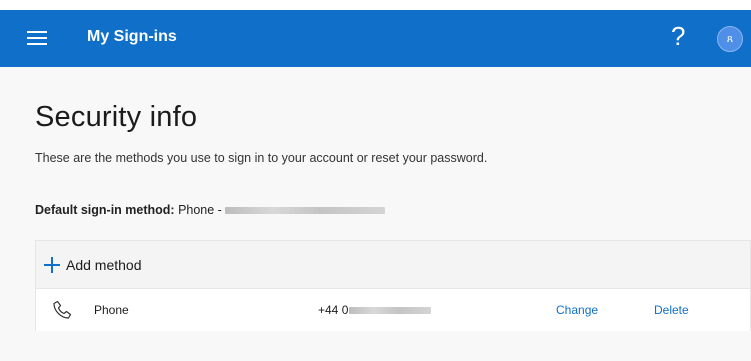 This screenshot has height=361, width=751. Describe the element at coordinates (104, 265) in the screenshot. I see `add-method-label: Add method` at that location.